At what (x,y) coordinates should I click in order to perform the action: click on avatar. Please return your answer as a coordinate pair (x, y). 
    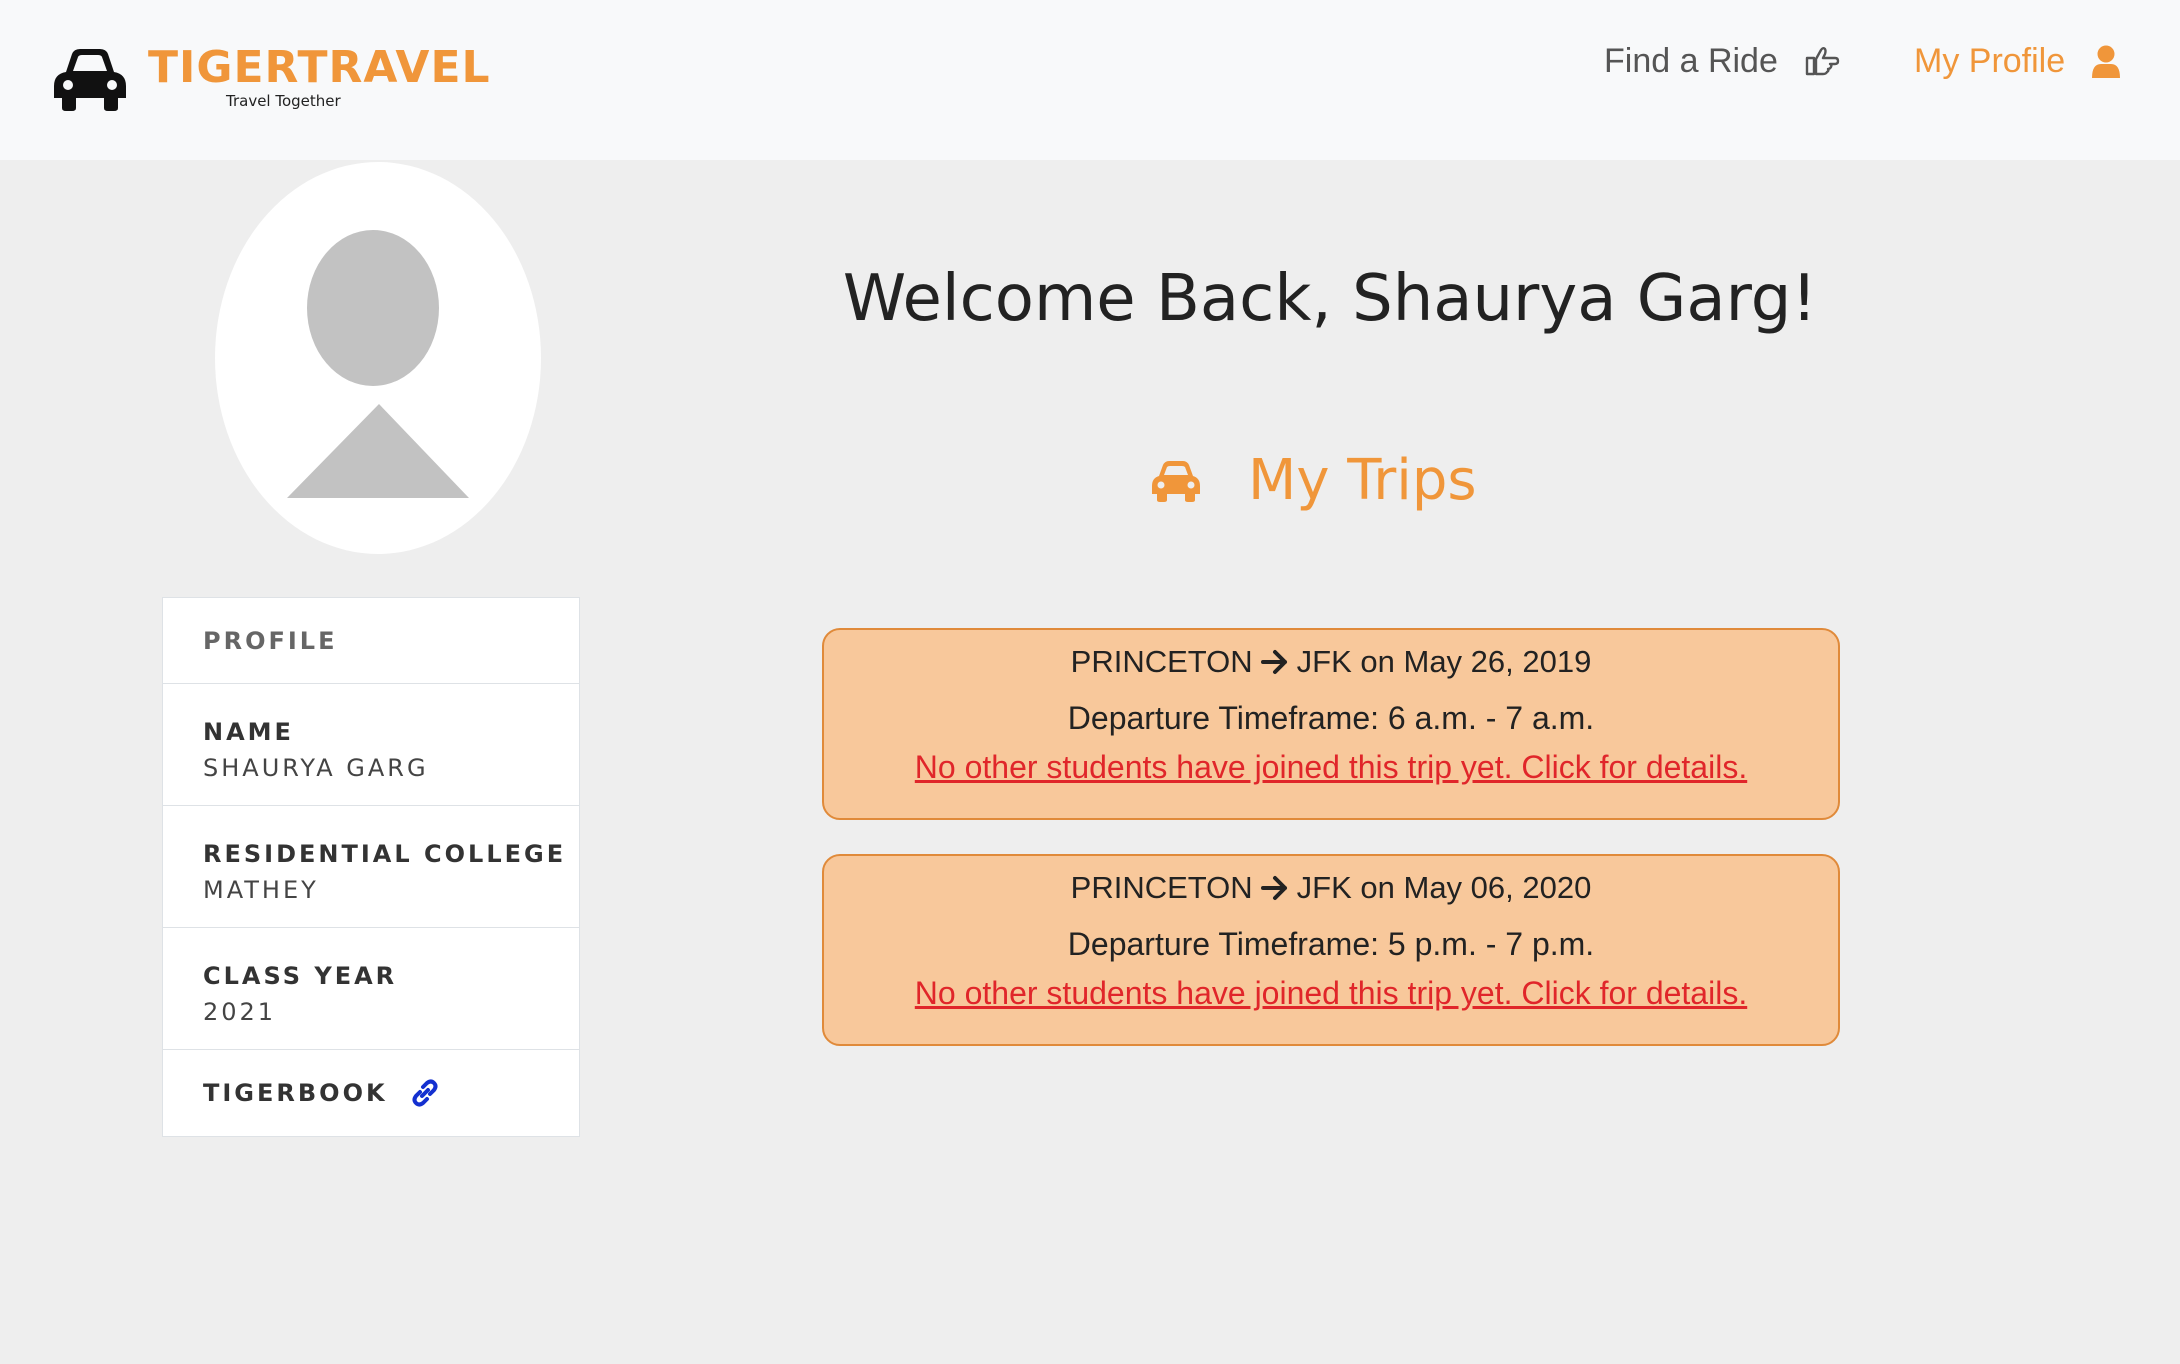
    Looking at the image, I should click on (378, 358).